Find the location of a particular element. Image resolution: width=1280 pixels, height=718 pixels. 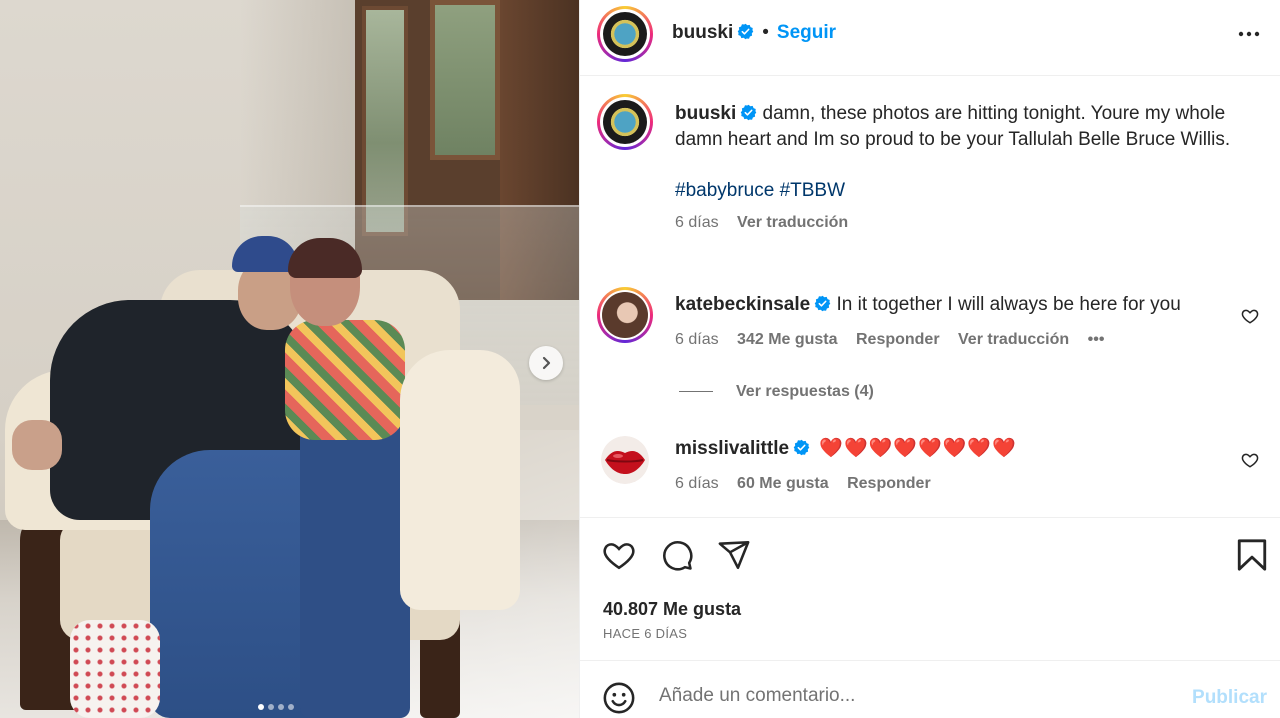

comment-text: ❤️❤️❤️❤️❤️❤️❤️❤️ is located at coordinates (918, 448).